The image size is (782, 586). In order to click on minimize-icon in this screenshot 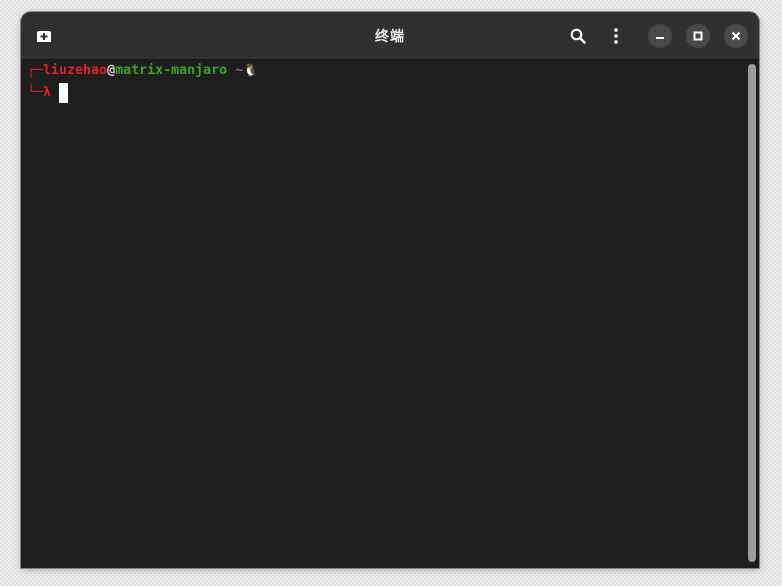, I will do `click(660, 38)`.